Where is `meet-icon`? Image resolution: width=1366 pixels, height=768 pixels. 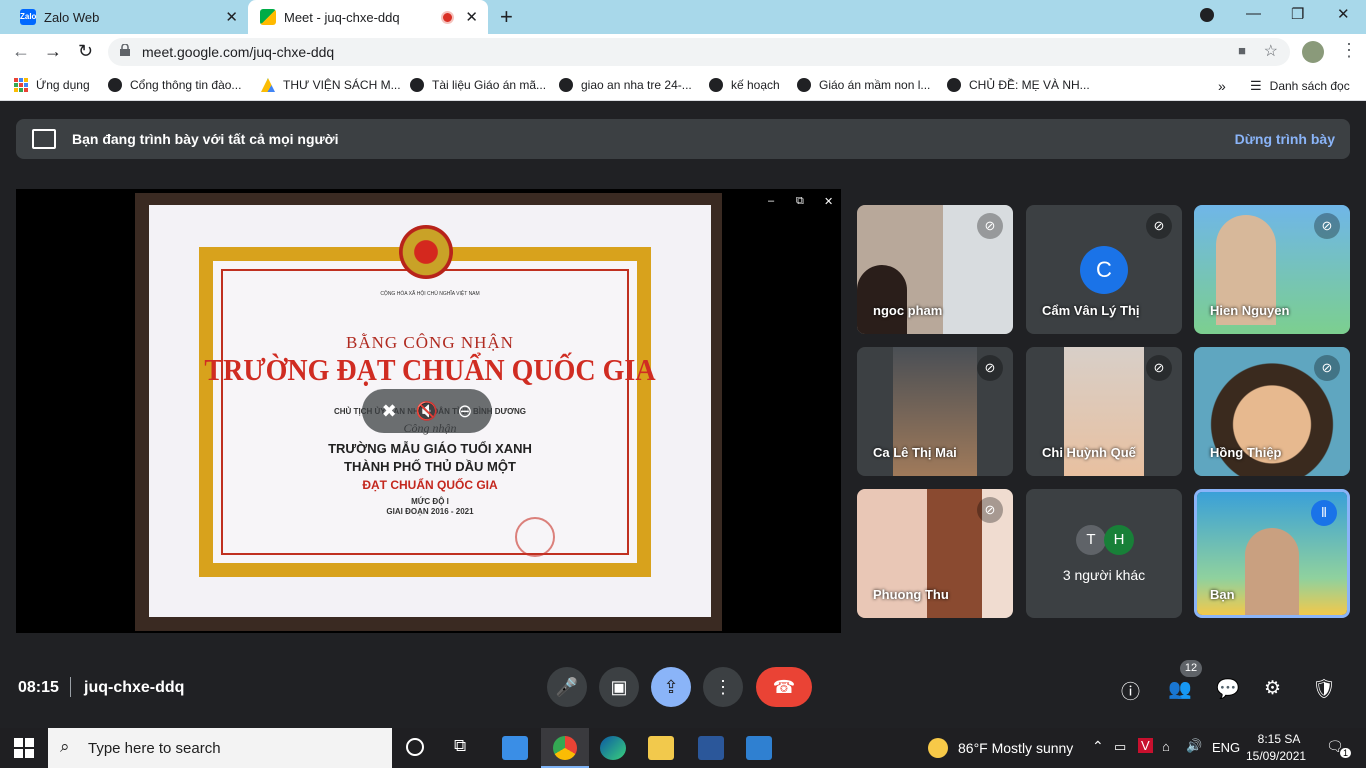
meet-icon is located at coordinates (268, 17).